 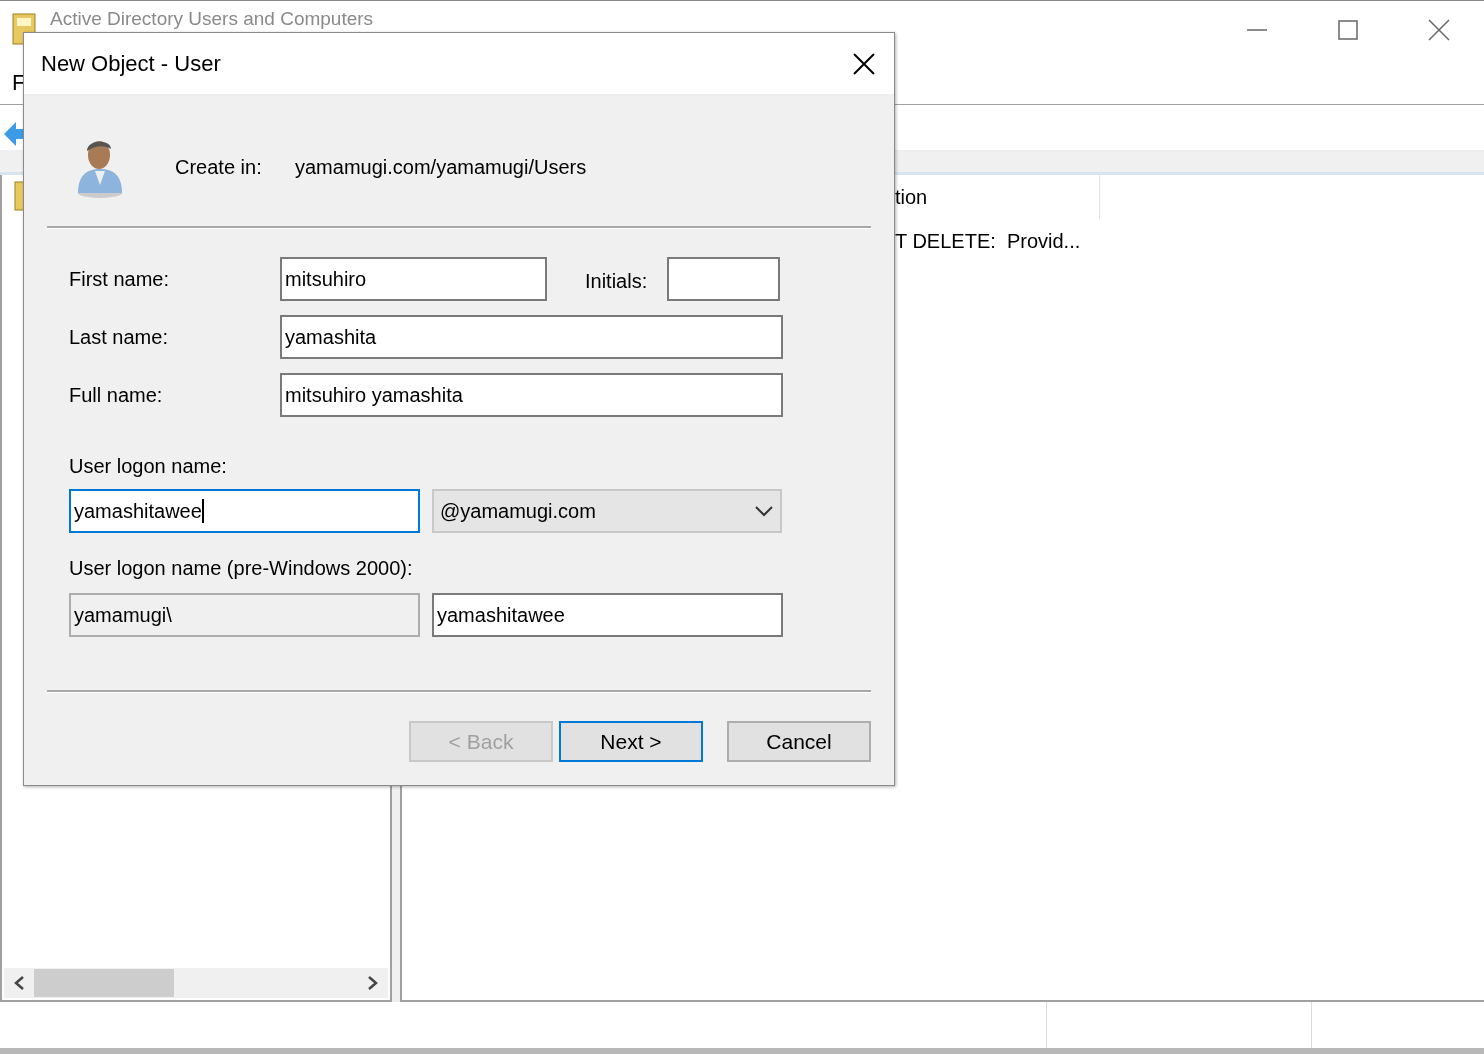 I want to click on field-label: User logon name:, so click(x=148, y=466).